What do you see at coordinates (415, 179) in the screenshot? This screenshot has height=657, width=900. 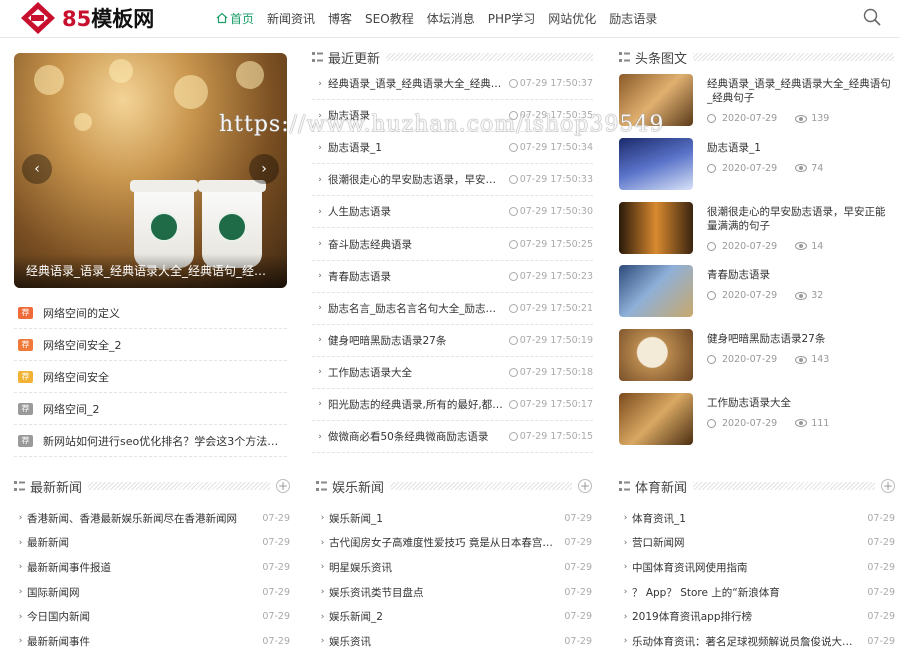 I see `latest-item-title: 很潮很走心的早安励志语录，早安正能量满满的句子` at bounding box center [415, 179].